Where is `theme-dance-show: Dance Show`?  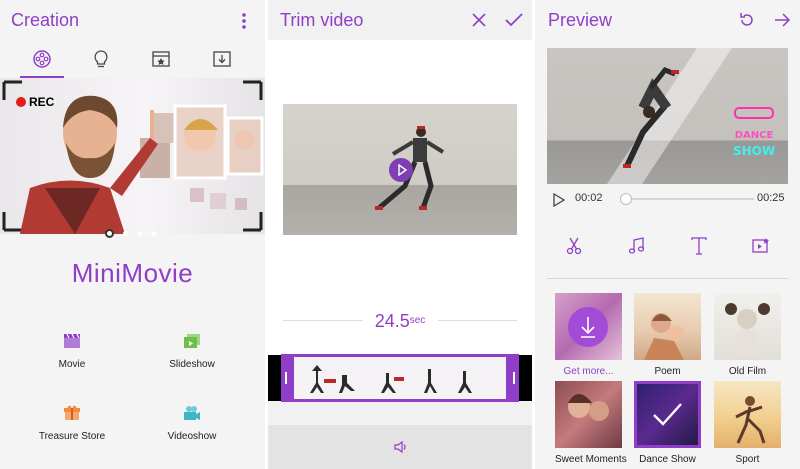
theme-dance-show: Dance Show is located at coordinates (667, 423).